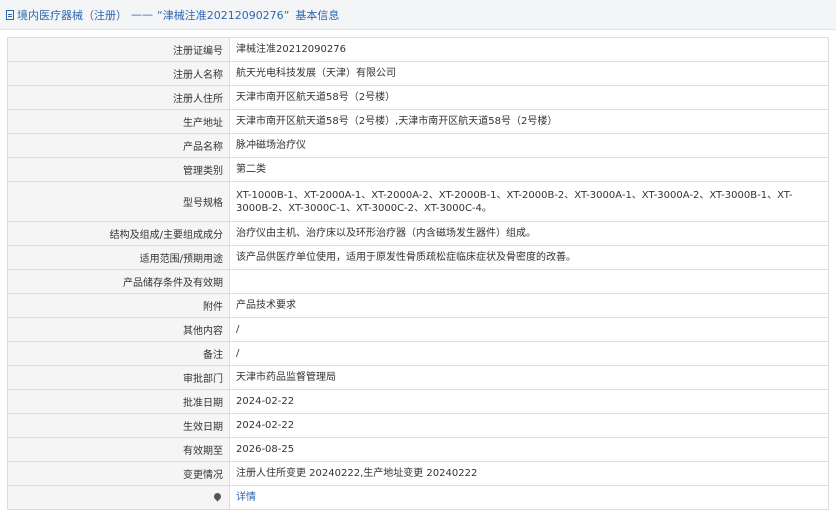  What do you see at coordinates (118, 305) in the screenshot?
I see `field-label: 附件` at bounding box center [118, 305].